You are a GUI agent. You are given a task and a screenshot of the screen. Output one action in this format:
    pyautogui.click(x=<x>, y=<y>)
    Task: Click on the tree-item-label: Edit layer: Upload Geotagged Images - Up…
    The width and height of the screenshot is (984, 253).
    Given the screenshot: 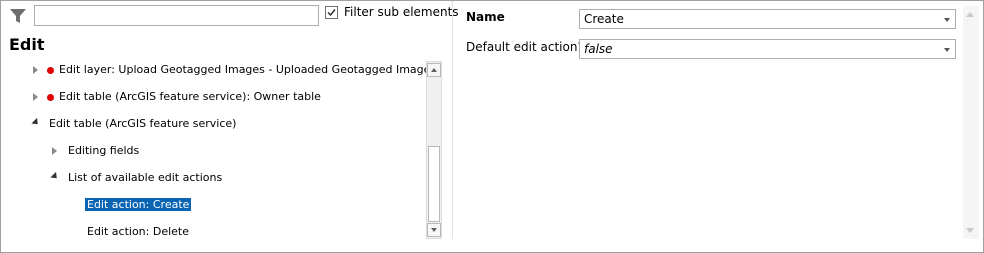 What is the action you would take?
    pyautogui.click(x=248, y=69)
    